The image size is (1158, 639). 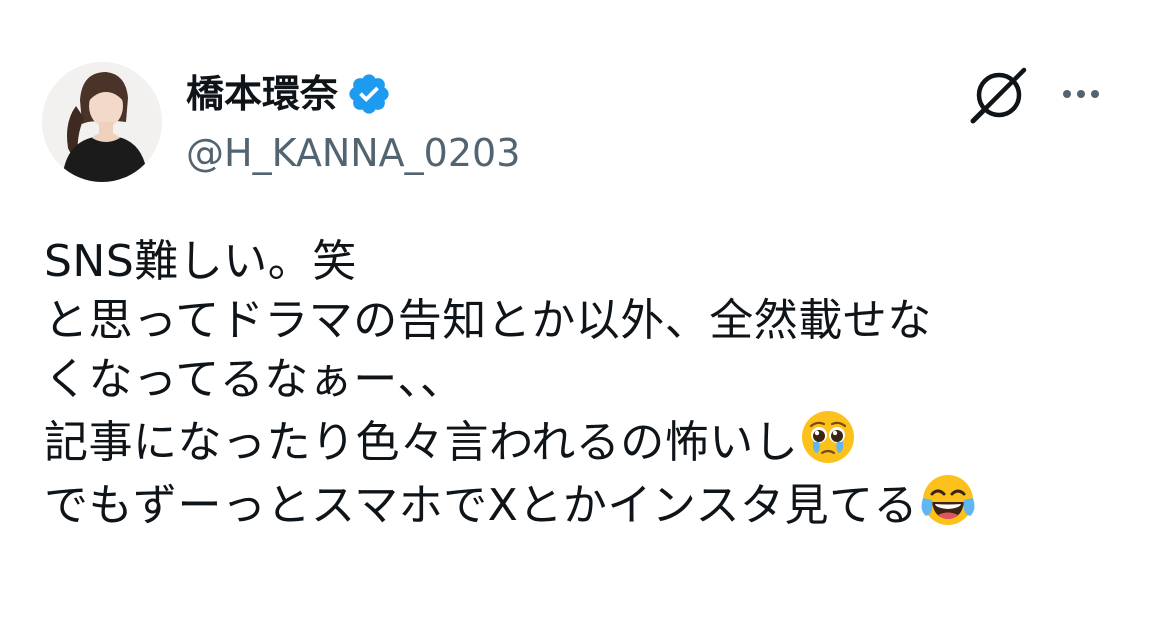 What do you see at coordinates (254, 379) in the screenshot?
I see `tweet-line-3: くなってるなぁー、、` at bounding box center [254, 379].